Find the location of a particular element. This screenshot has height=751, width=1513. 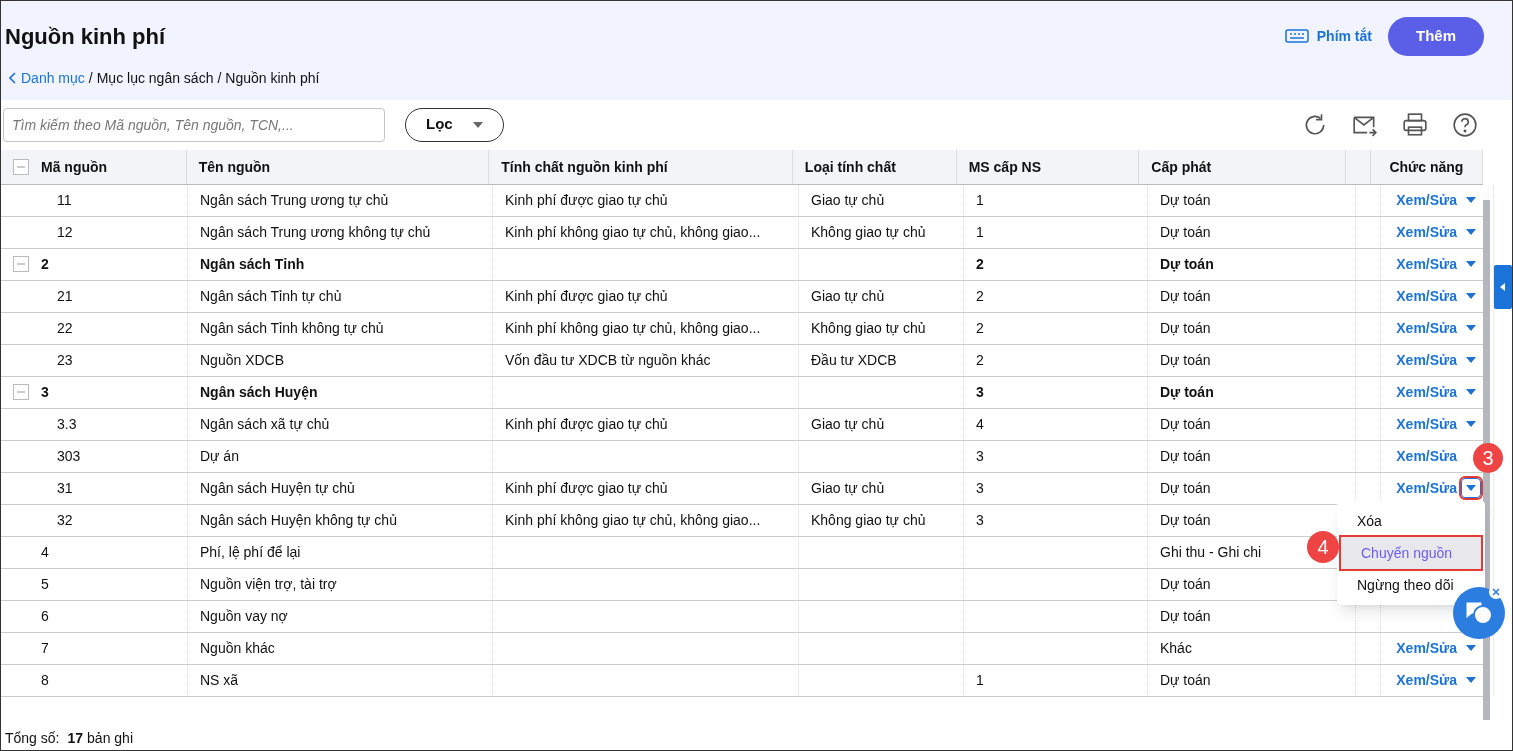

table-cell-text: Ngân sách Tỉnh không tự chủ is located at coordinates (292, 328).